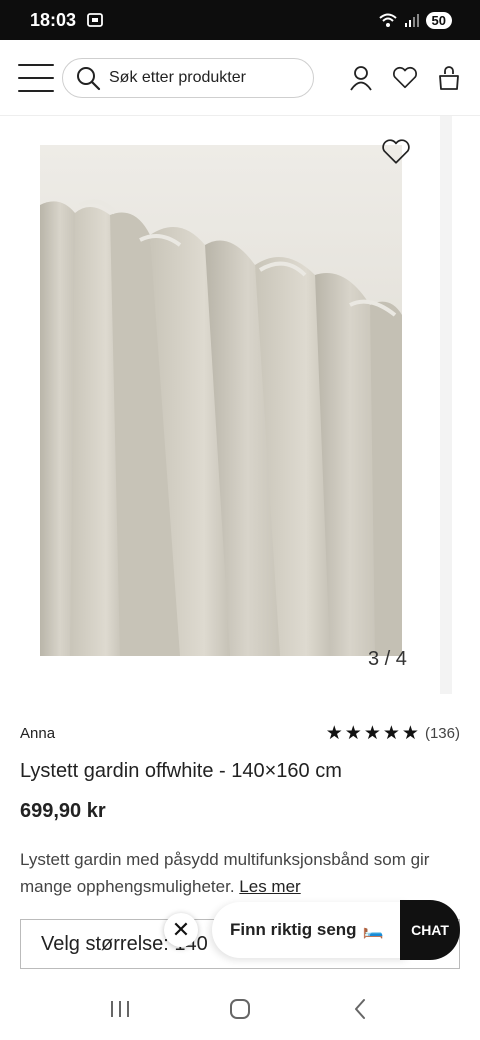  Describe the element at coordinates (240, 733) in the screenshot. I see `brand-rating-row: Anna ★ ★ ★ ★ ★ (136)` at that location.